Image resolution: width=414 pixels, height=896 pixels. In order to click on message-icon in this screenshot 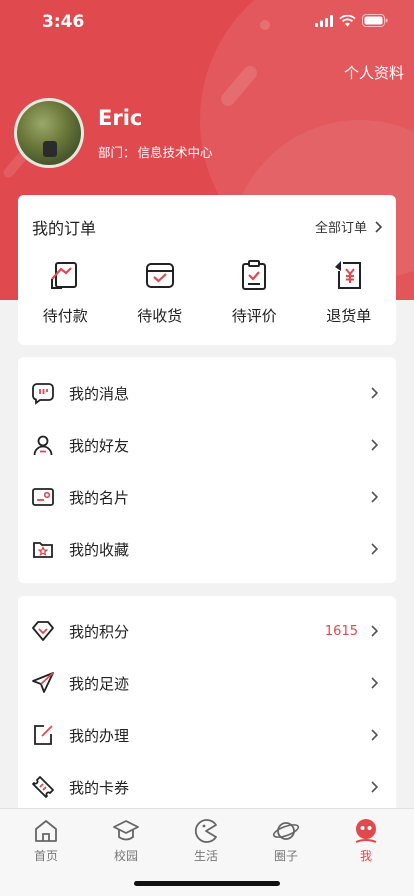, I will do `click(43, 394)`.